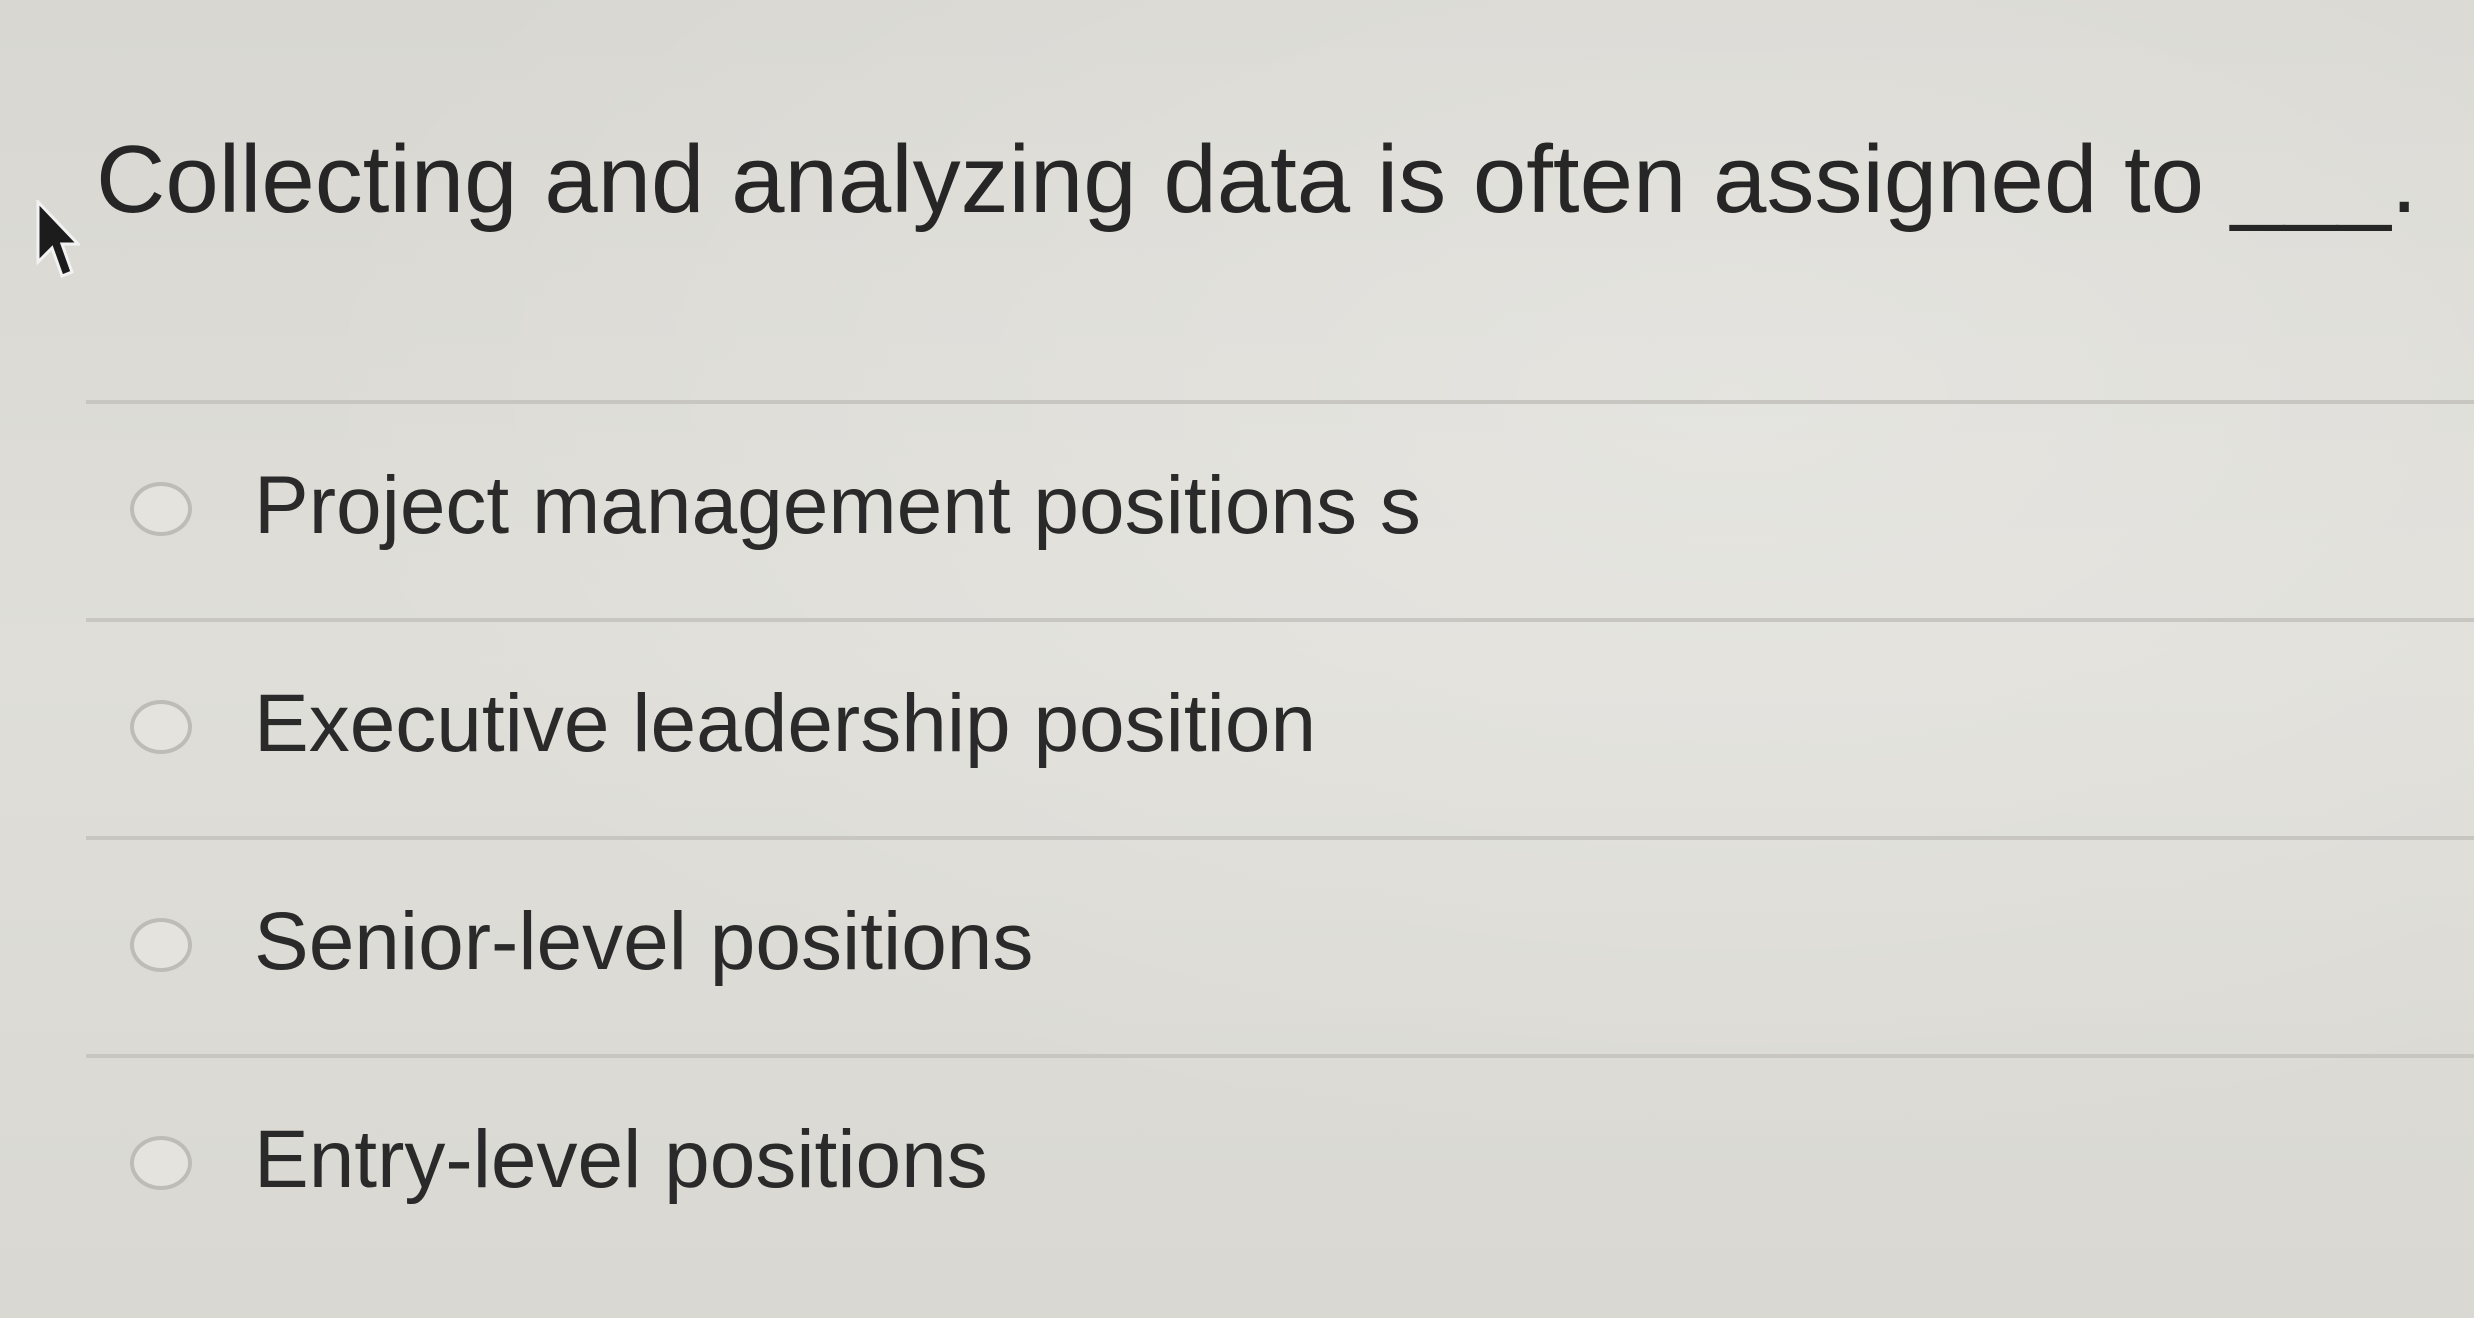 The height and width of the screenshot is (1318, 2474). I want to click on answer-option-label: Executive leadership position, so click(785, 723).